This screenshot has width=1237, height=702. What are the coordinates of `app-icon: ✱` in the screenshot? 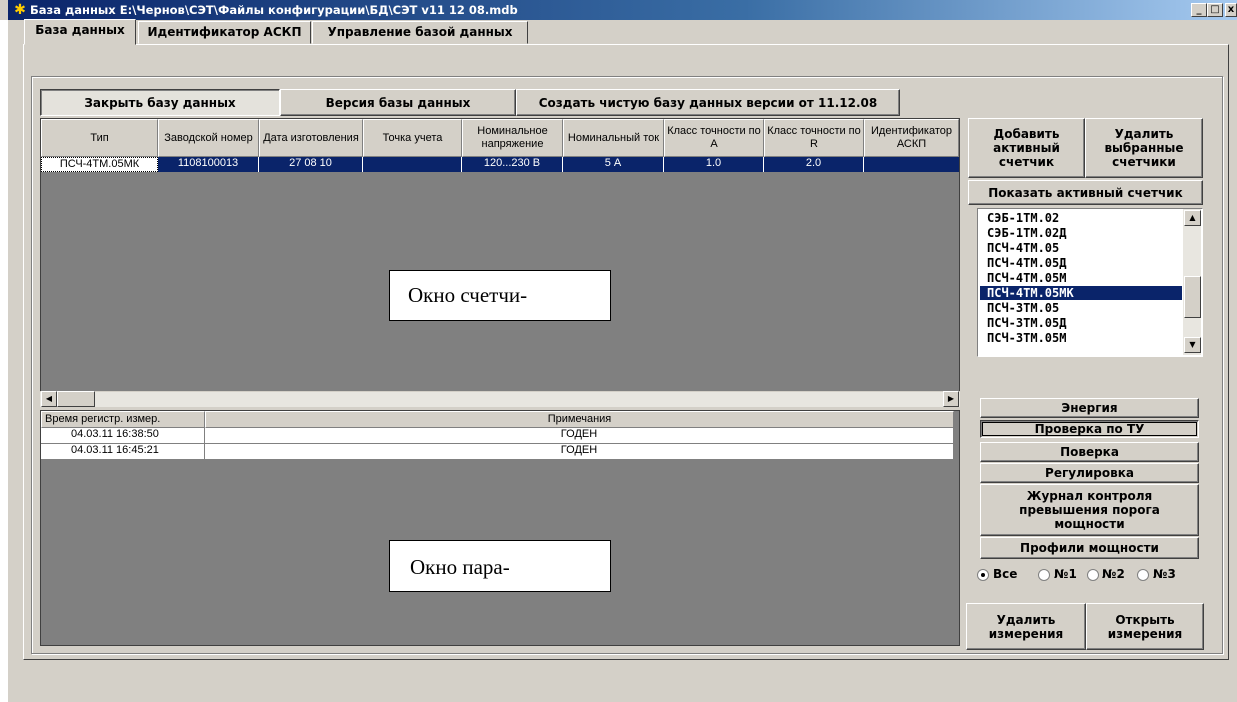 It's located at (20, 10).